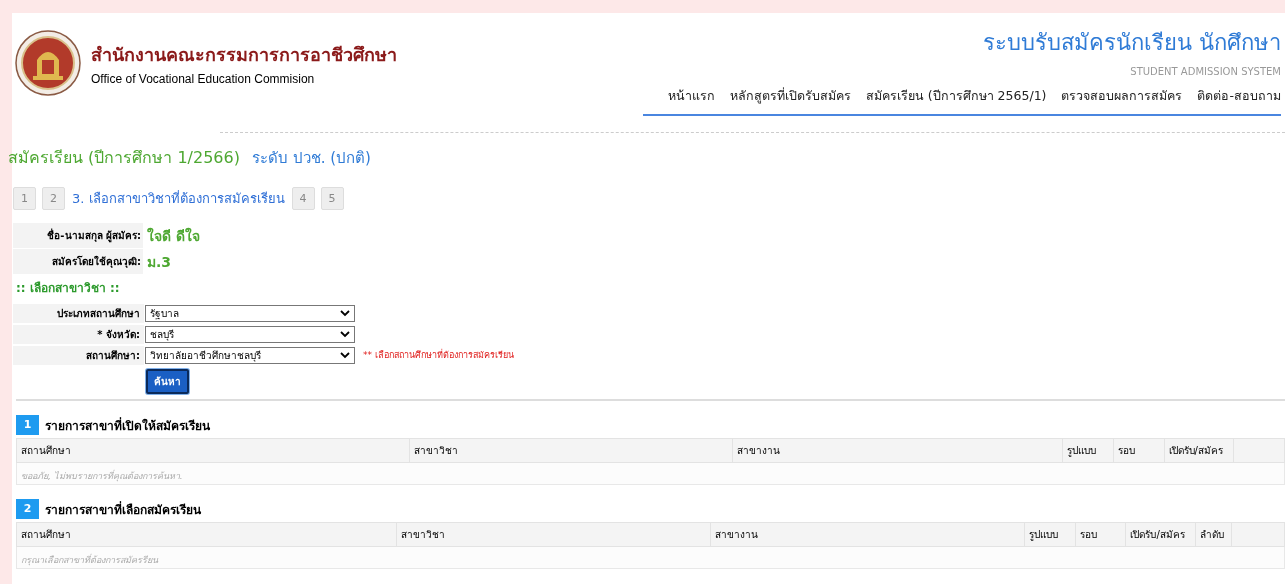 This screenshot has width=1285, height=584. I want to click on field-label: ชื่อ-นามสกุล ผู้สมัคร:, so click(78, 235).